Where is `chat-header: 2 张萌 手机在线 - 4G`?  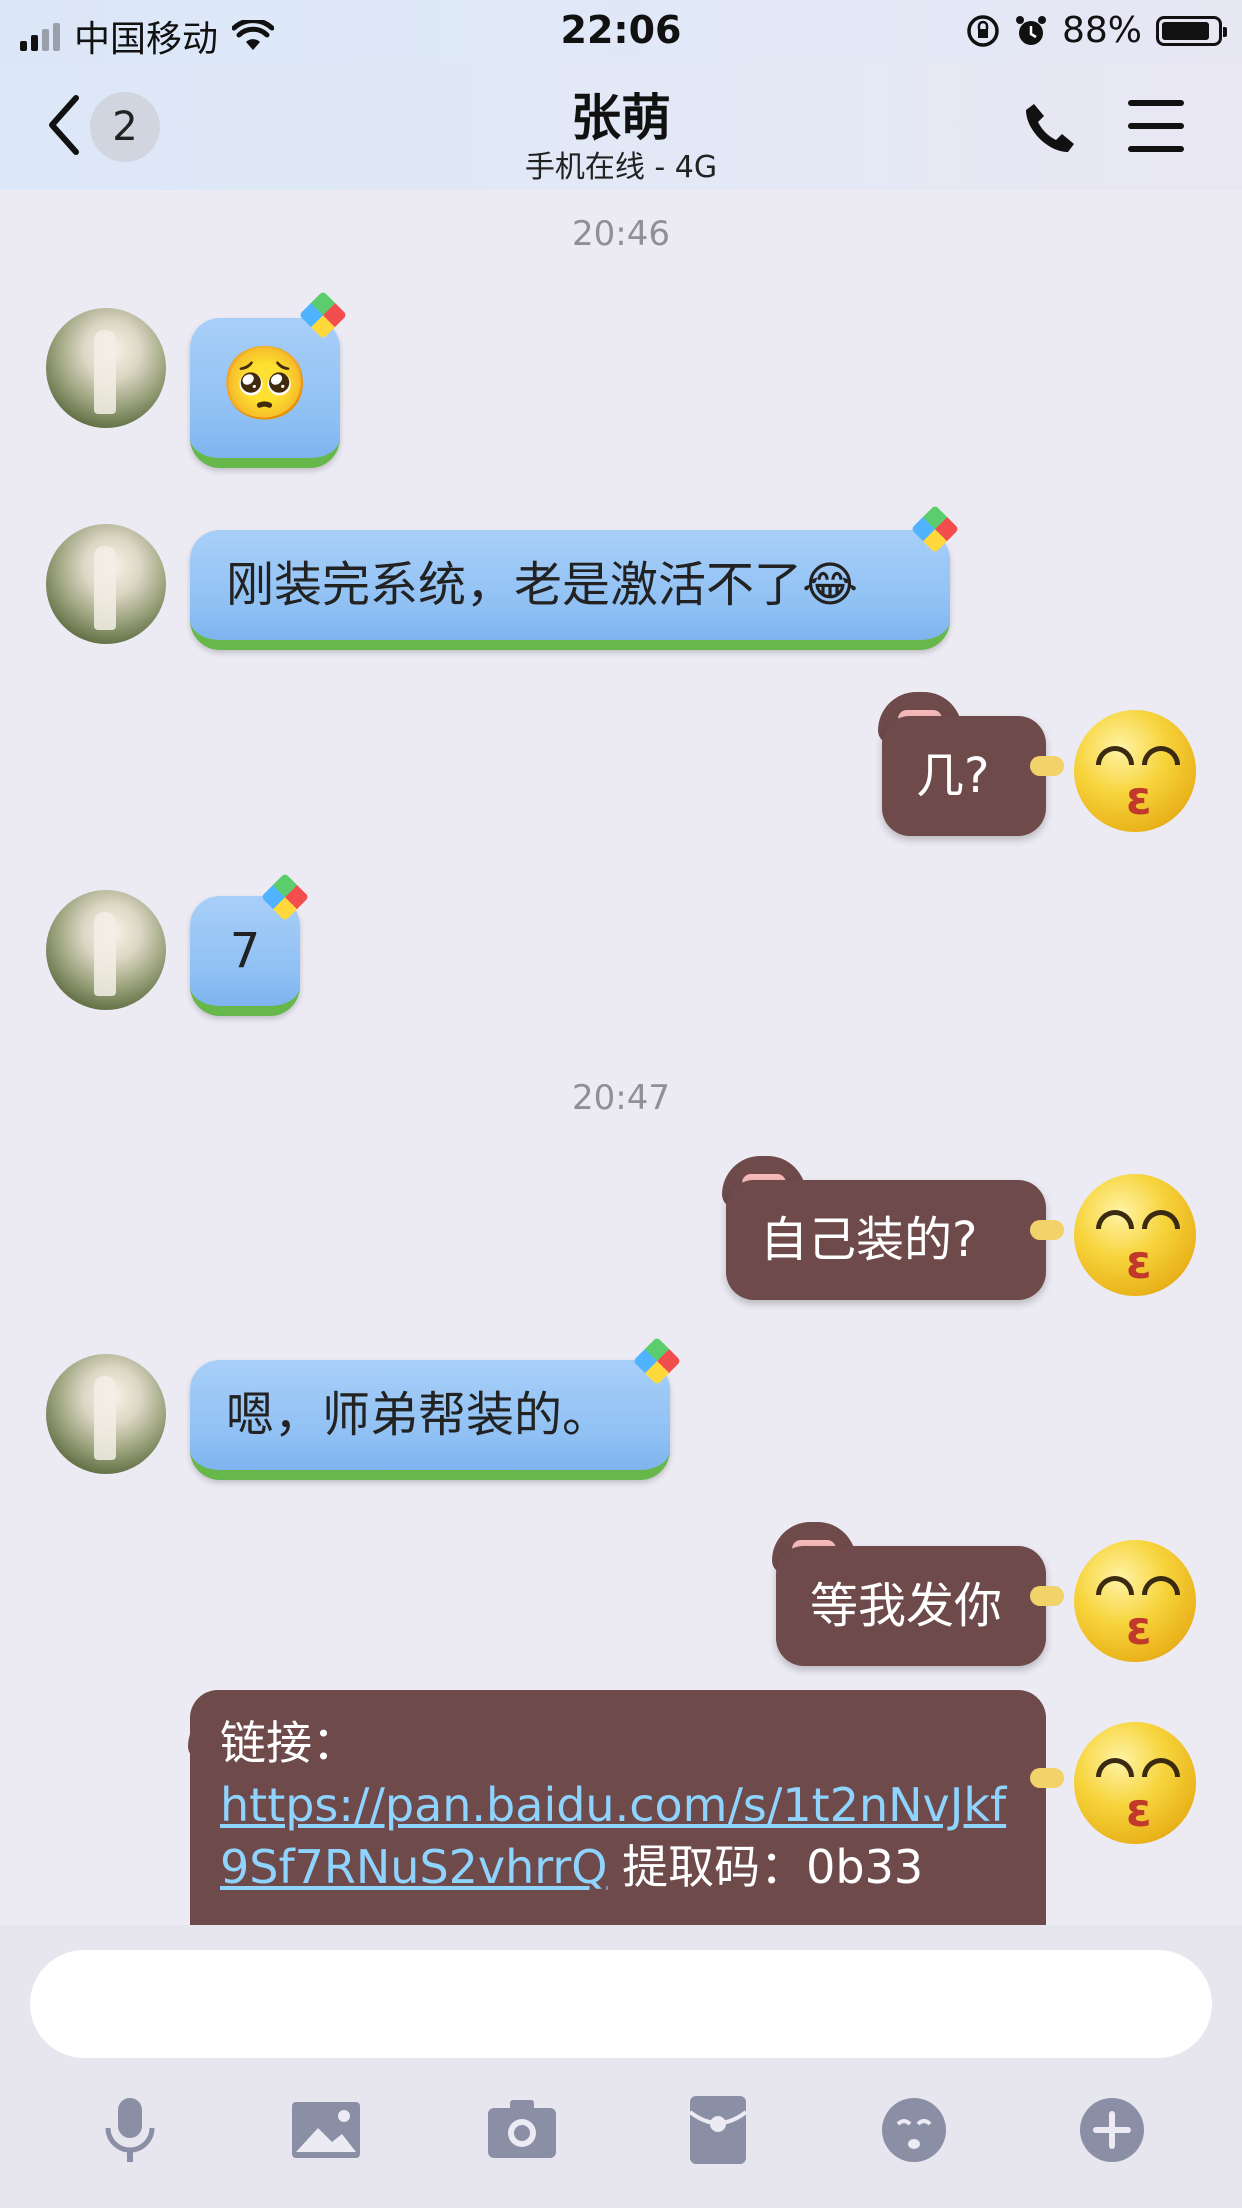
chat-header: 2 张萌 手机在线 - 4G is located at coordinates (621, 126).